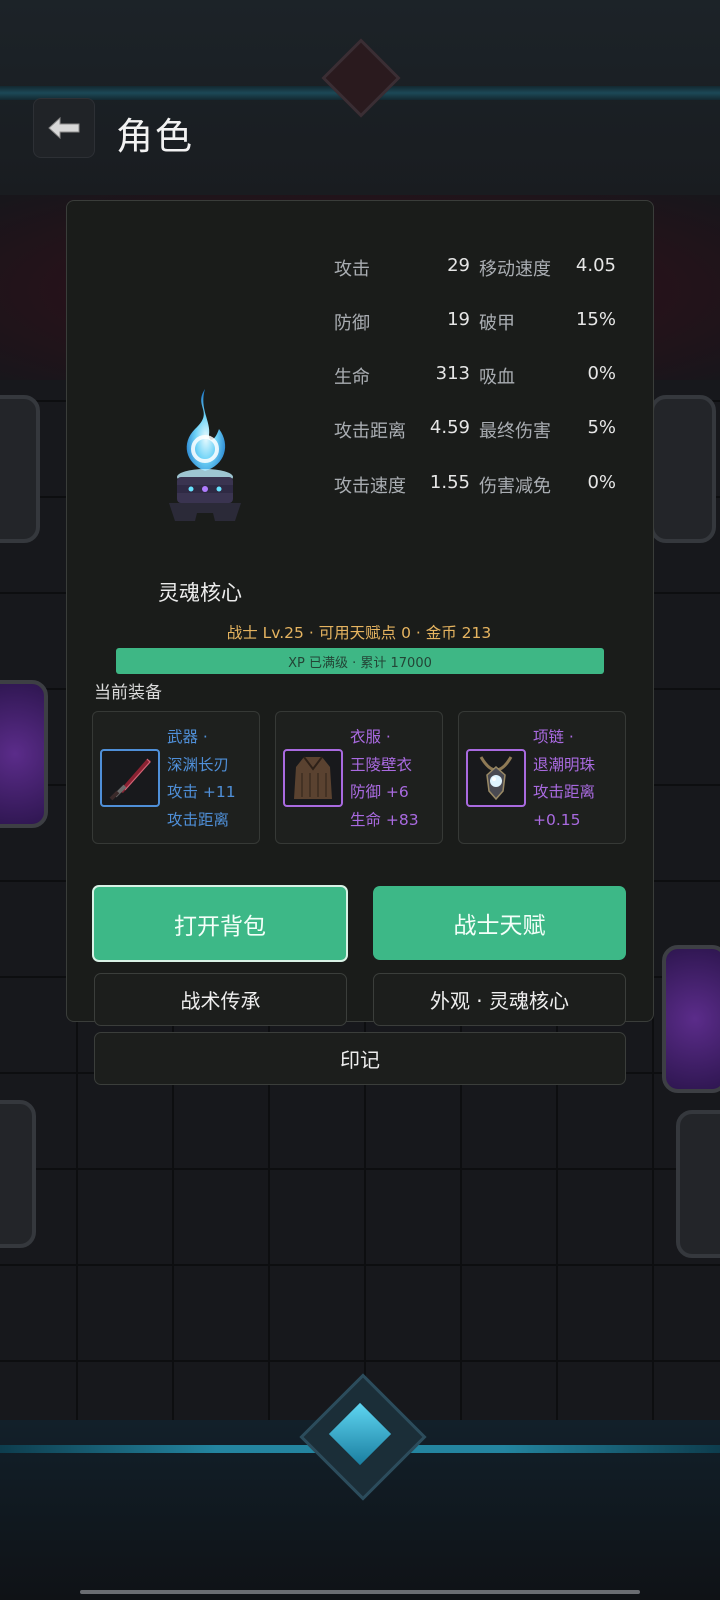 The image size is (720, 1600). I want to click on character-name: 灵魂核心, so click(200, 593).